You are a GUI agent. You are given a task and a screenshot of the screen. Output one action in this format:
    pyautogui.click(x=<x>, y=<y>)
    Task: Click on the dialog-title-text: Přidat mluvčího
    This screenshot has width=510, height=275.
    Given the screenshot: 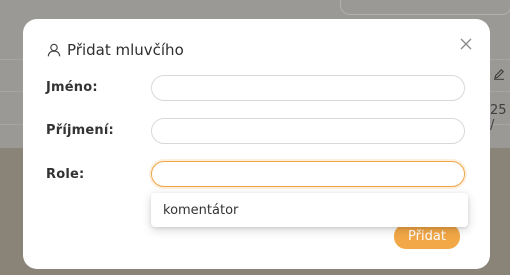 What is the action you would take?
    pyautogui.click(x=125, y=50)
    